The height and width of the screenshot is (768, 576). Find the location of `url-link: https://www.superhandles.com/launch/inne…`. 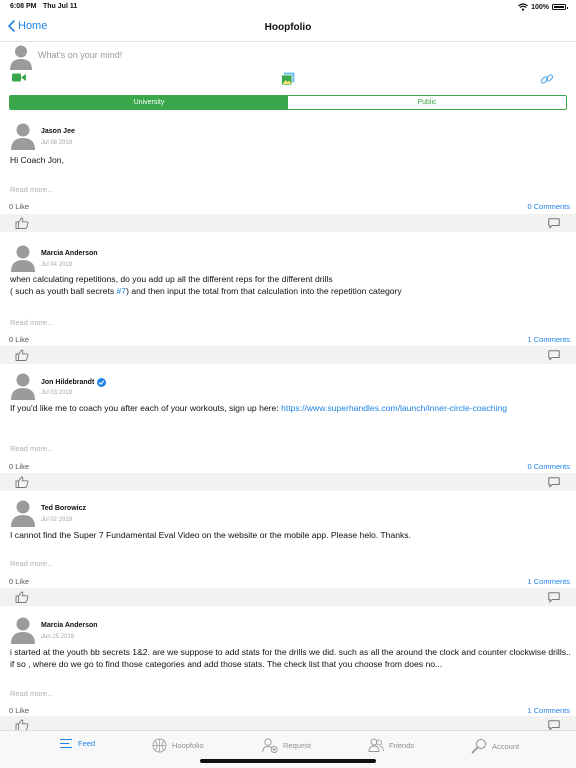

url-link: https://www.superhandles.com/launch/inne… is located at coordinates (394, 408).